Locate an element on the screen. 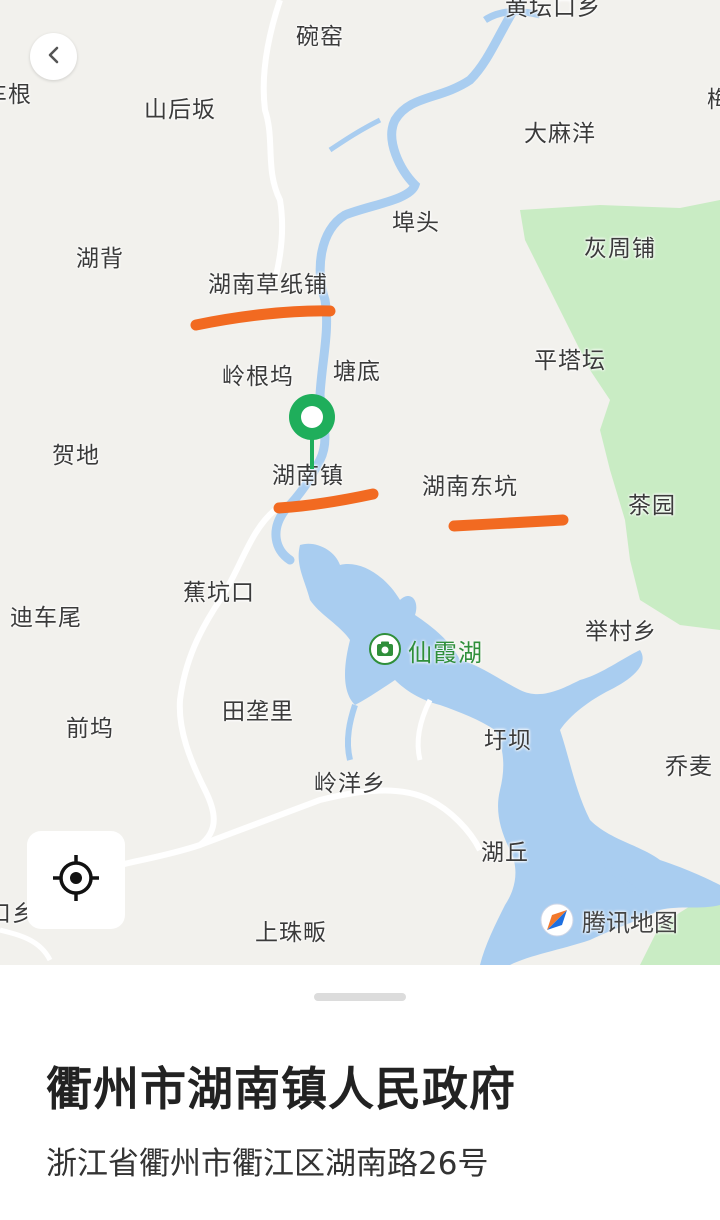 The height and width of the screenshot is (1220, 720). chevron-left-icon is located at coordinates (54, 57).